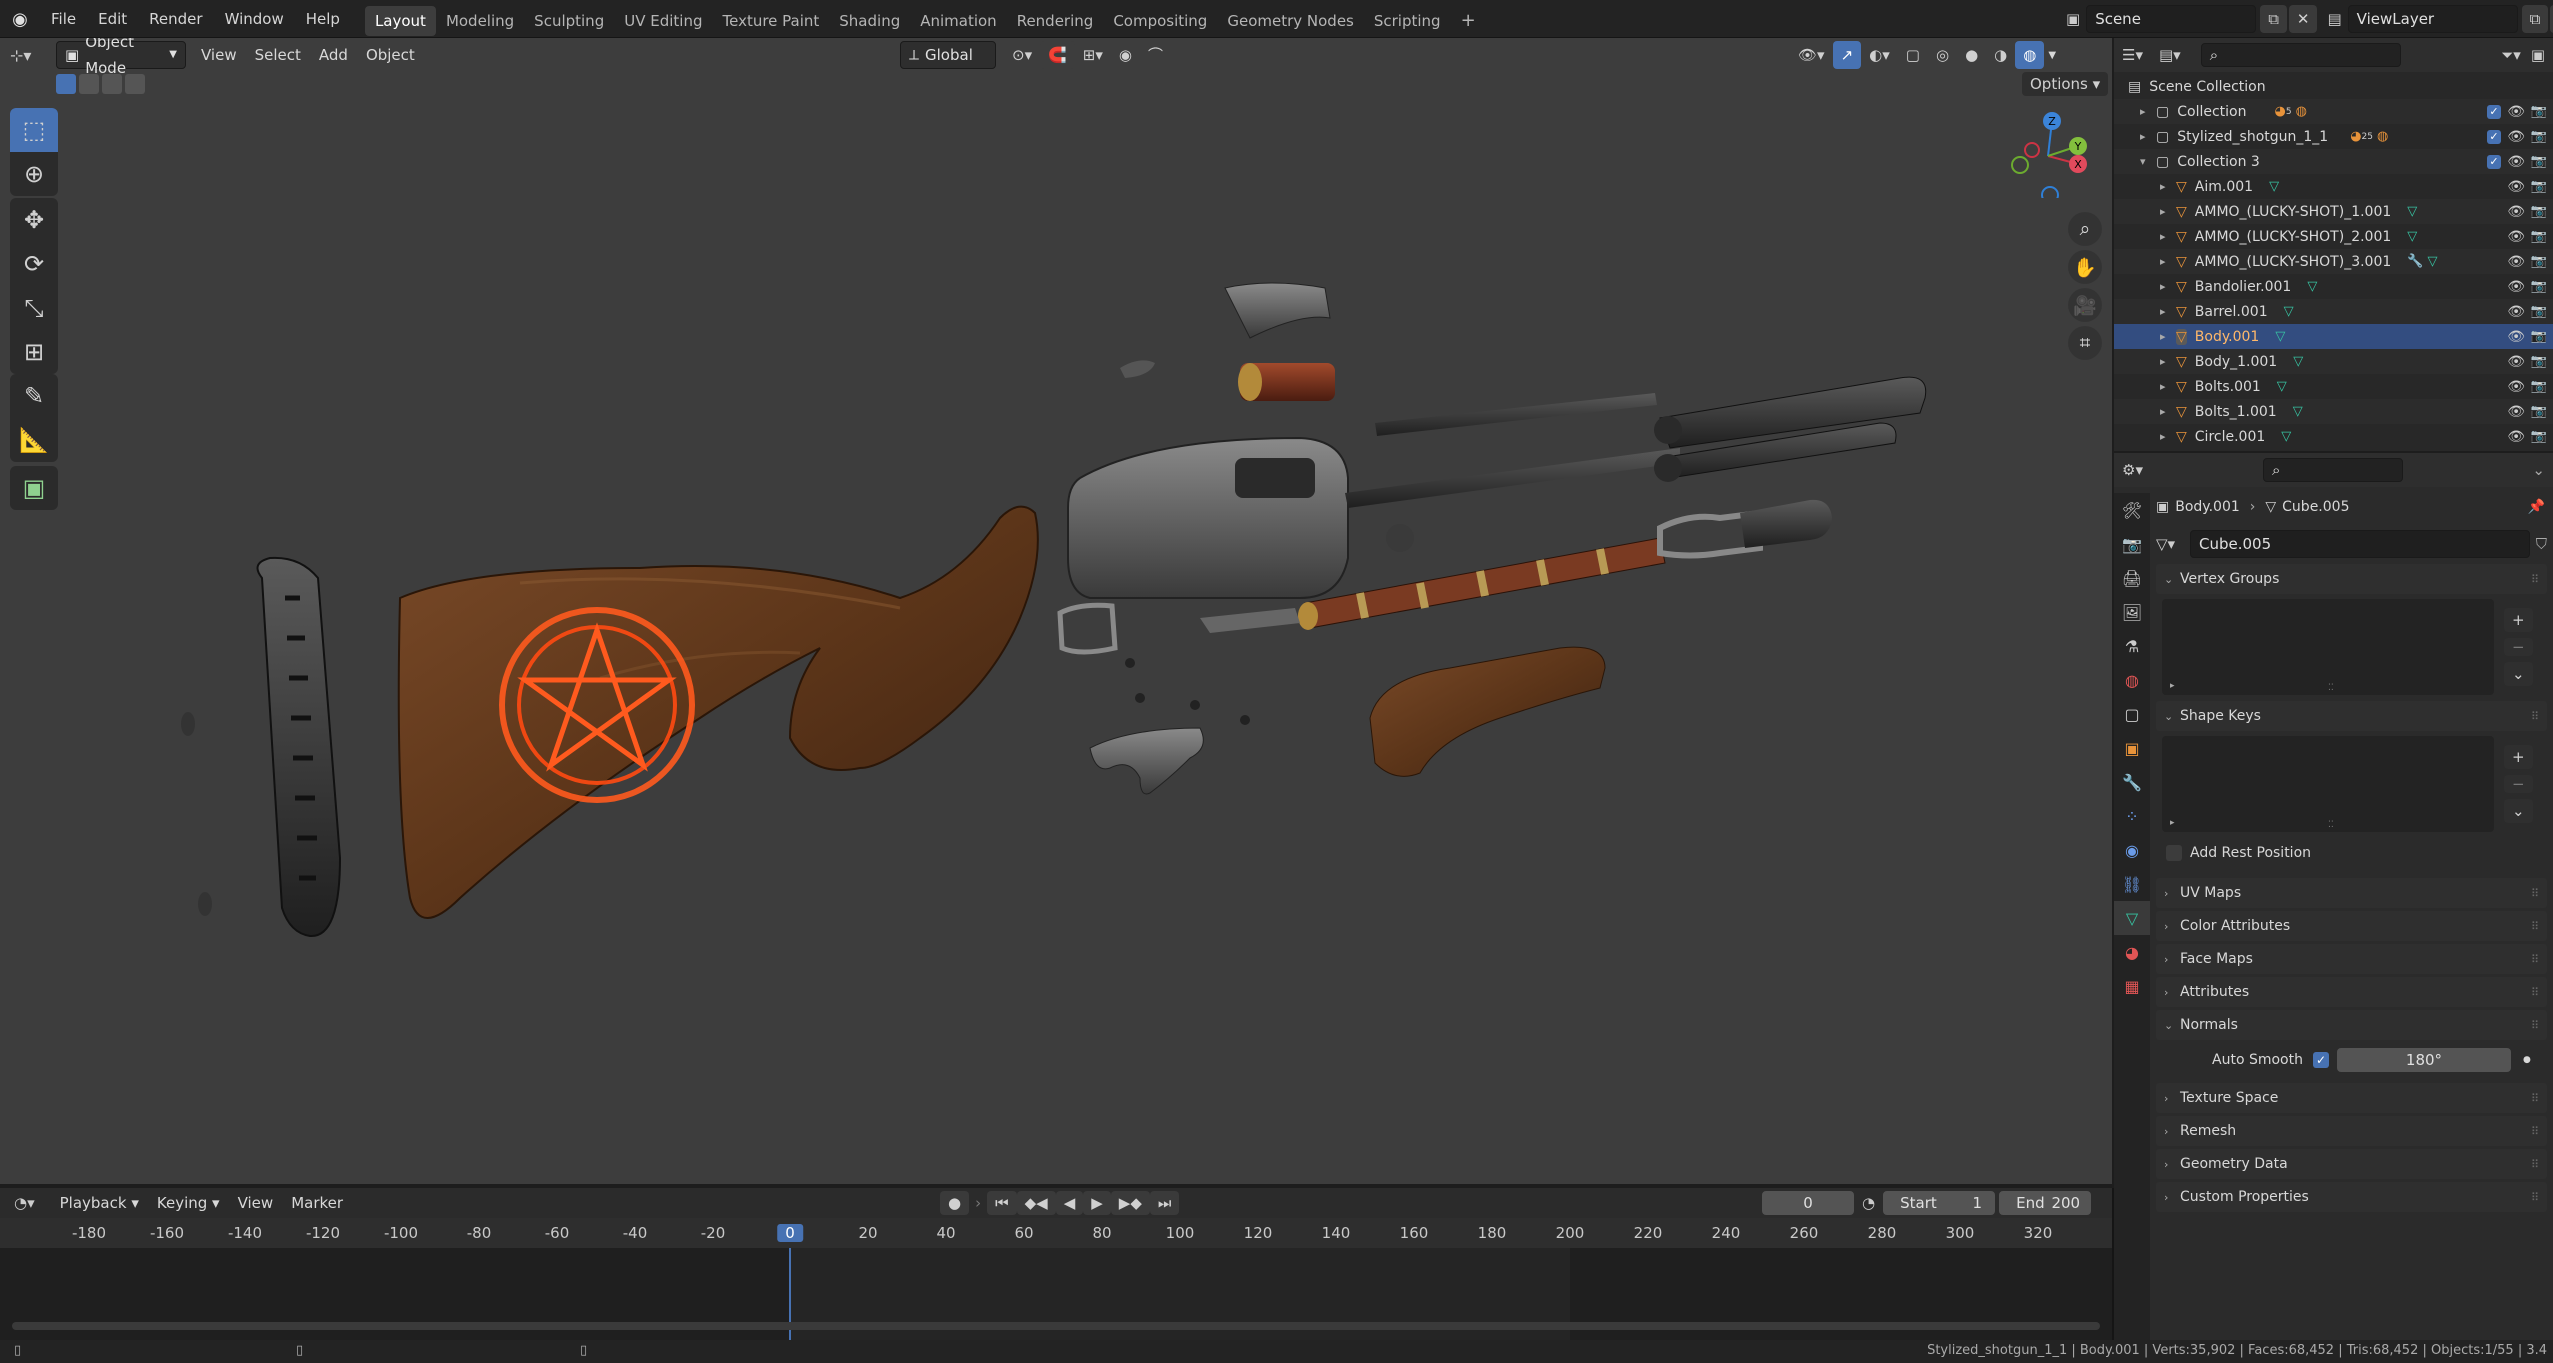 Image resolution: width=2553 pixels, height=1363 pixels. I want to click on output-tab-icon: 🖨, so click(2132, 578).